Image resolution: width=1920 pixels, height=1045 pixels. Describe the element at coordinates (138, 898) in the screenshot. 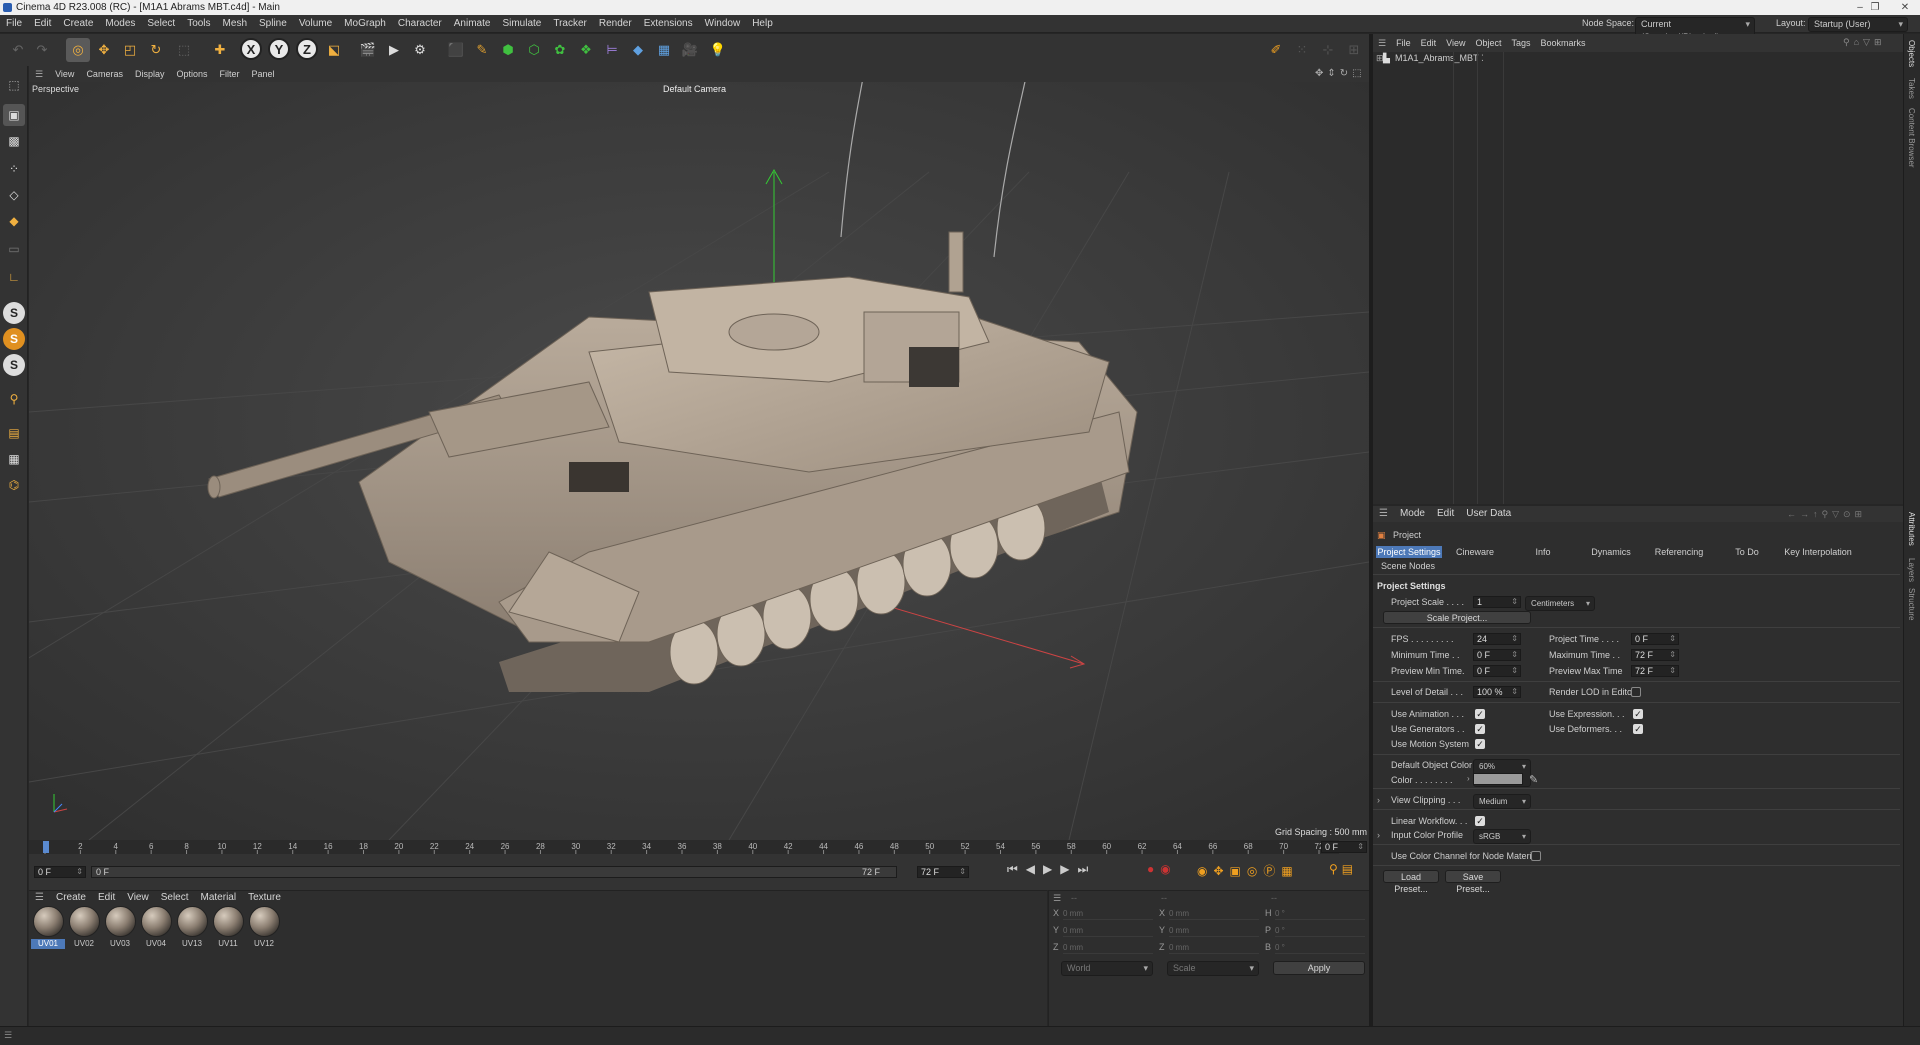

I see `material-menu-view: View` at that location.